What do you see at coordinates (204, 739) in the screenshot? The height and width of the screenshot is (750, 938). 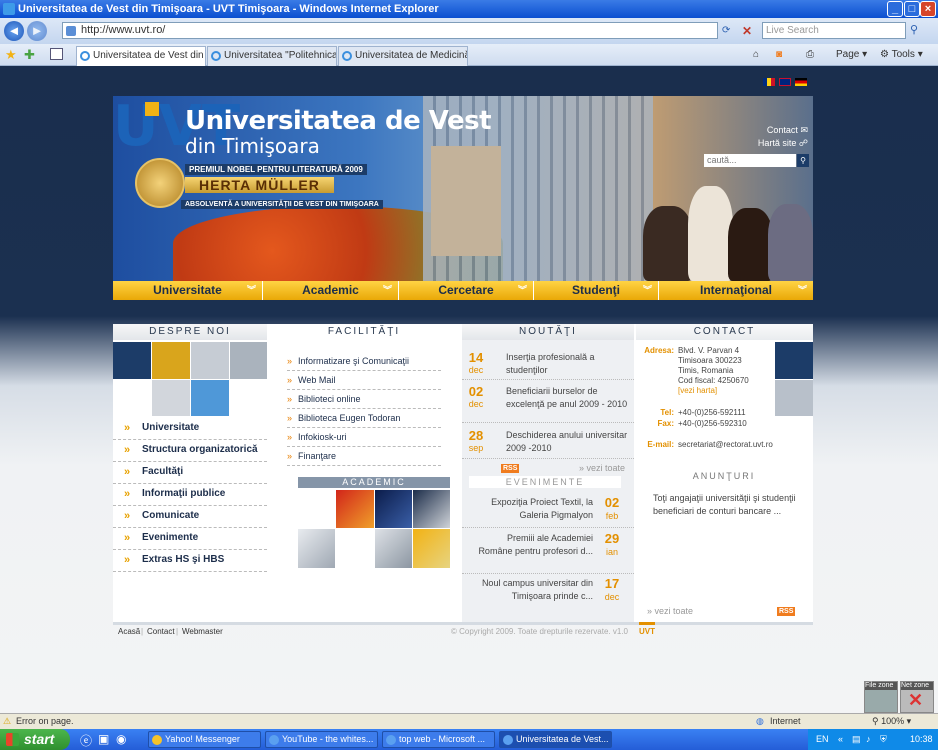 I see `task-yahoo-messenger: Yahoo! Messenger` at bounding box center [204, 739].